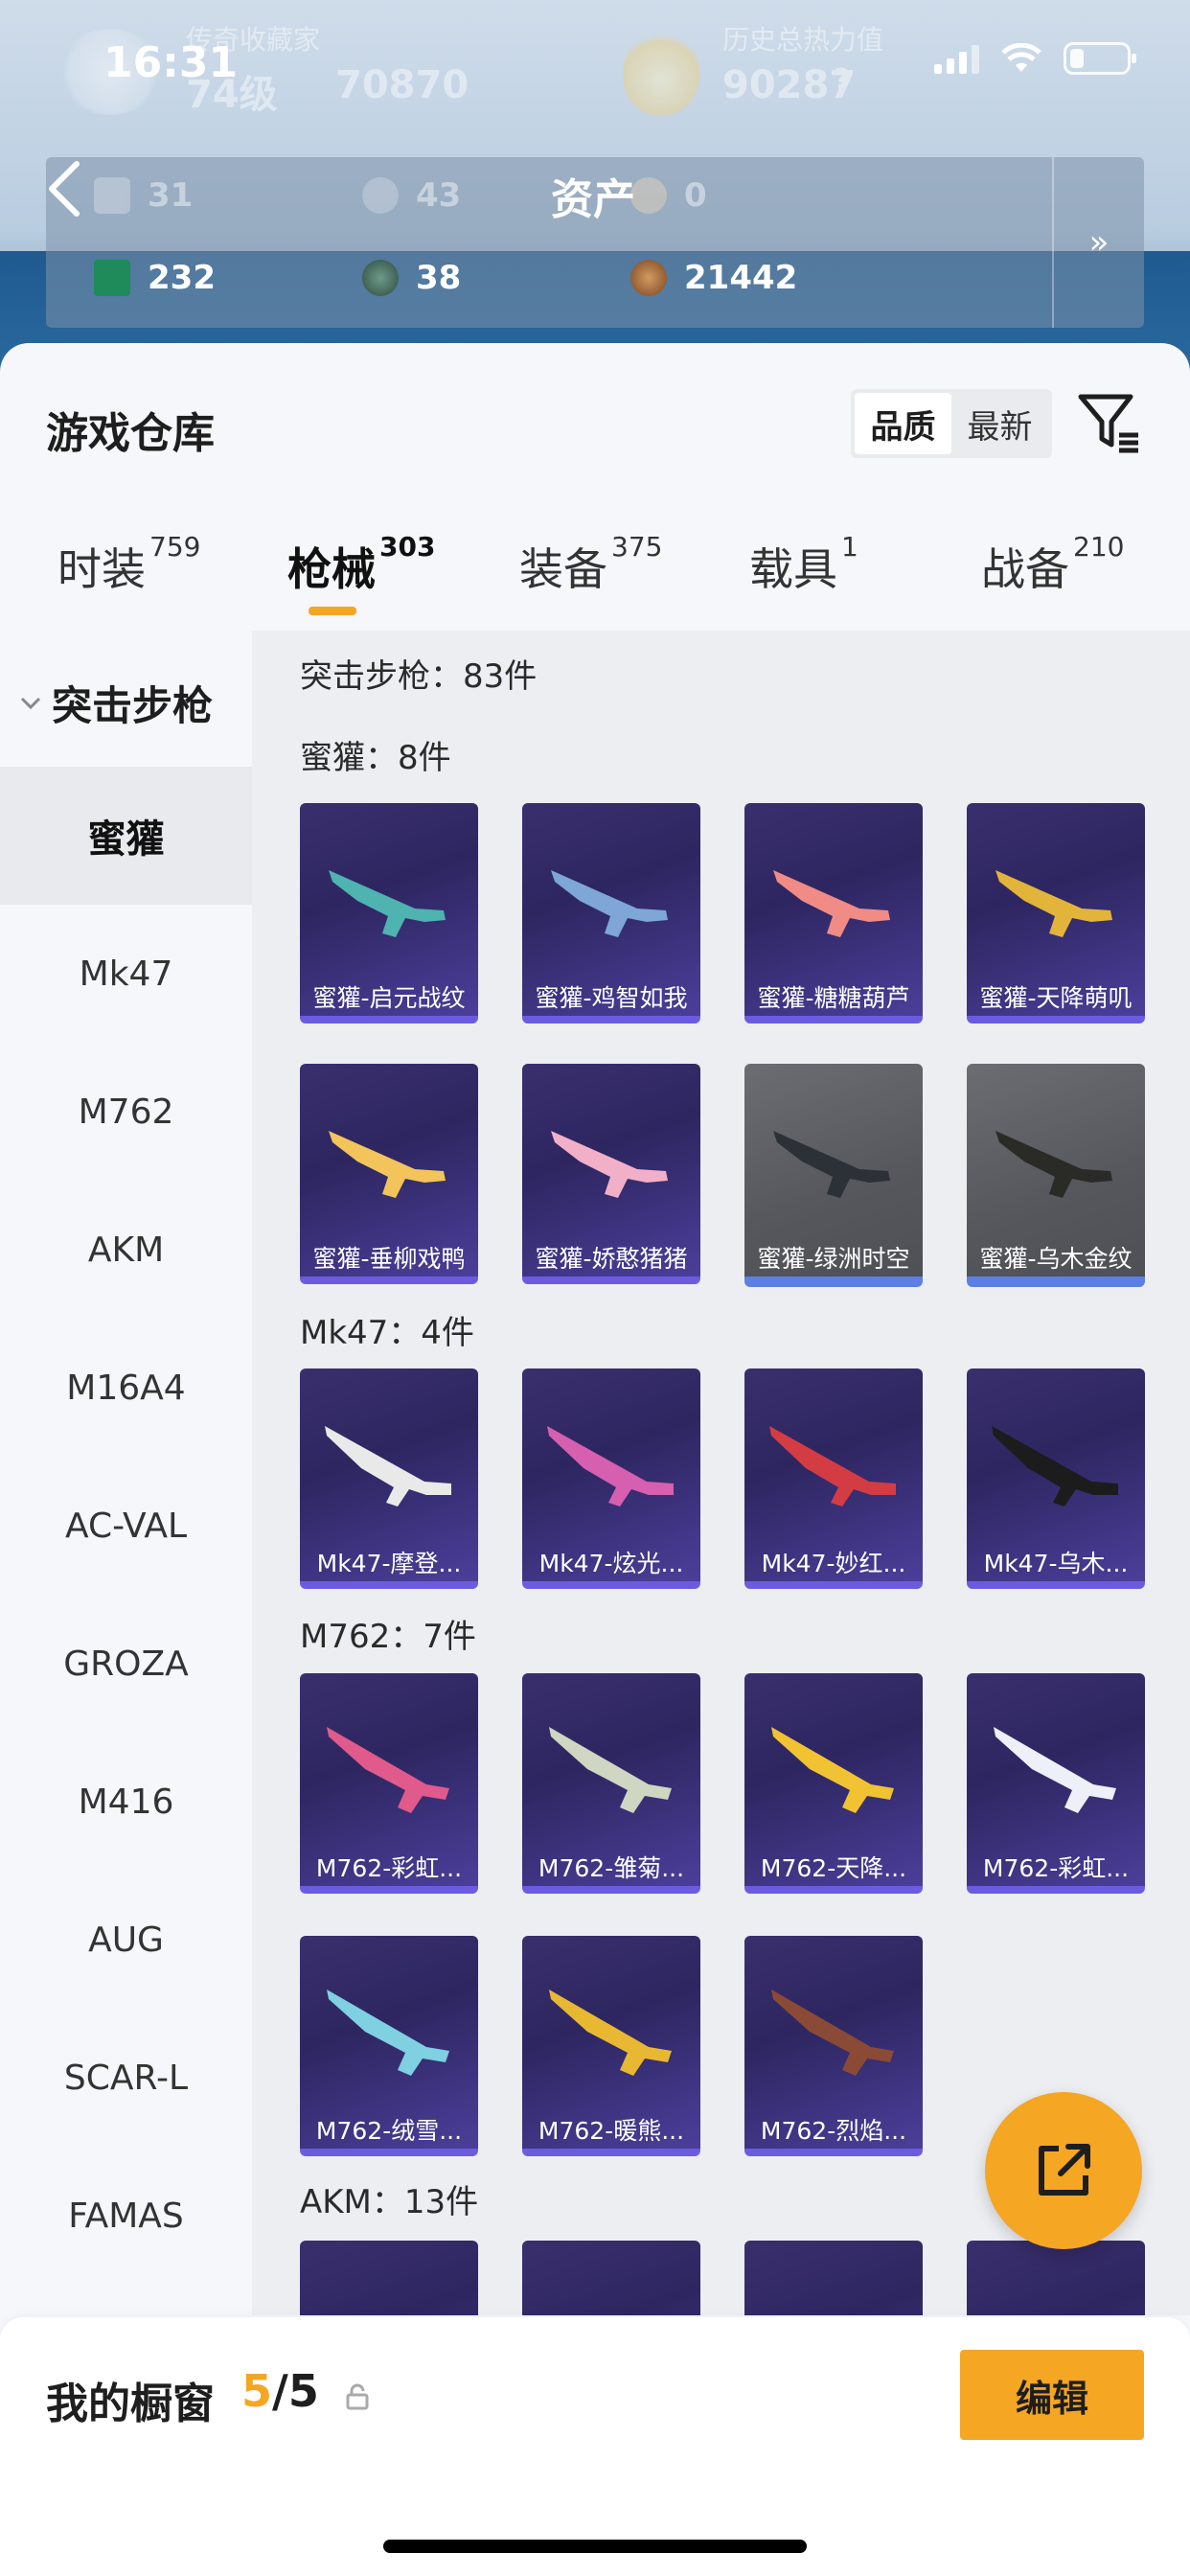 Image resolution: width=1190 pixels, height=2576 pixels. Describe the element at coordinates (131, 2404) in the screenshot. I see `showcase-label: 我的橱窗` at that location.